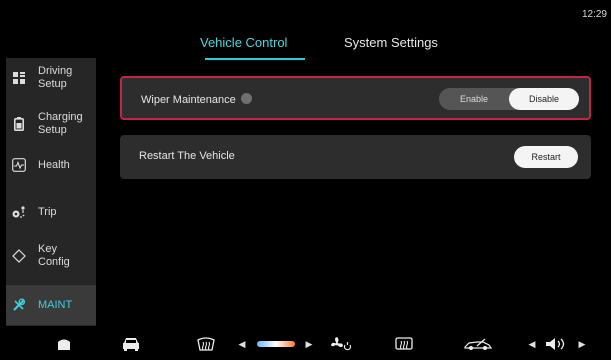  Describe the element at coordinates (594, 14) in the screenshot. I see `clock: 12:29` at that location.